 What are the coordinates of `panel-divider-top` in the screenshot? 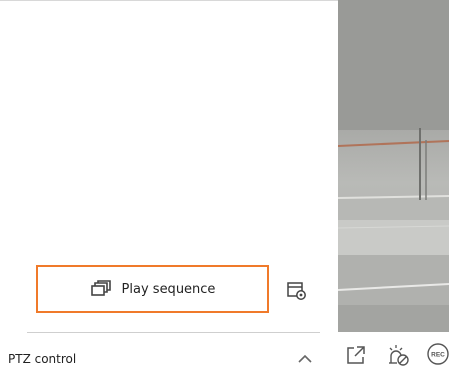 It's located at (169, 0).